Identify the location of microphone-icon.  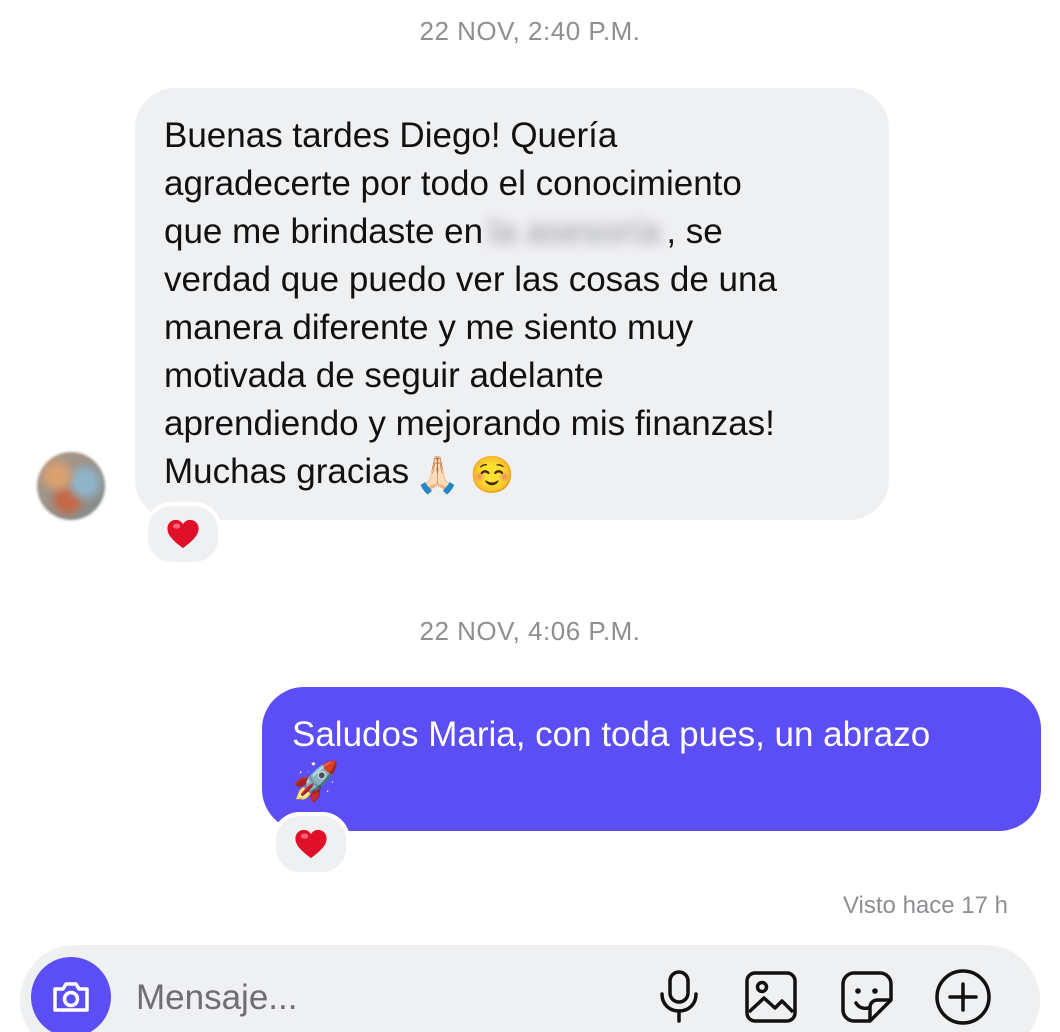
(679, 996).